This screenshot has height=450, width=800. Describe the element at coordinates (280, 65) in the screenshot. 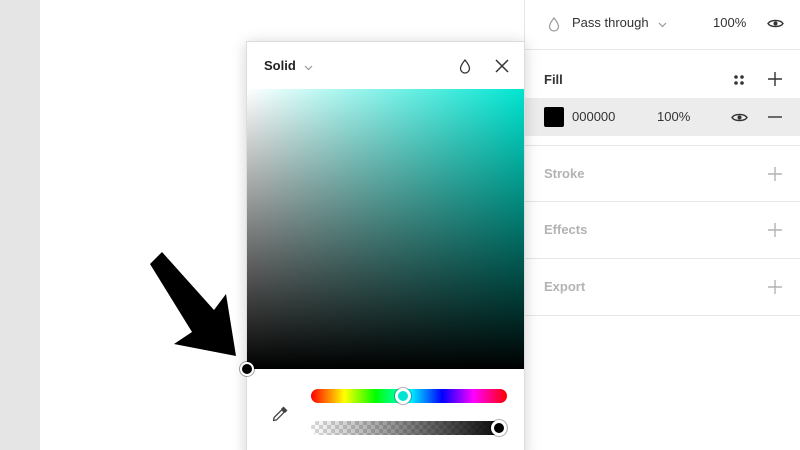

I see `paint-type-label: Solid` at that location.